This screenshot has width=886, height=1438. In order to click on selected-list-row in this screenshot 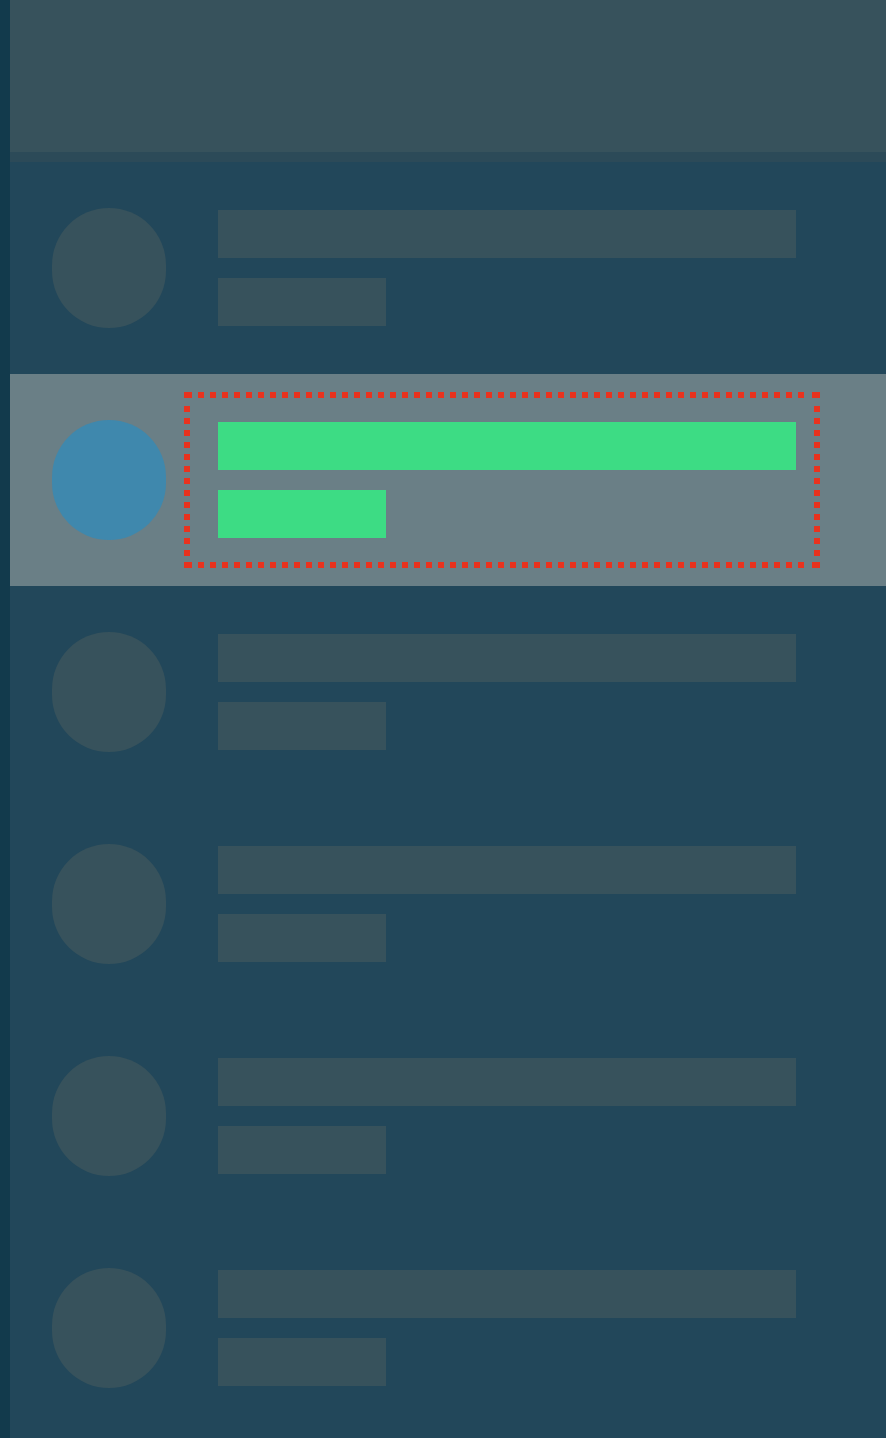, I will do `click(448, 480)`.